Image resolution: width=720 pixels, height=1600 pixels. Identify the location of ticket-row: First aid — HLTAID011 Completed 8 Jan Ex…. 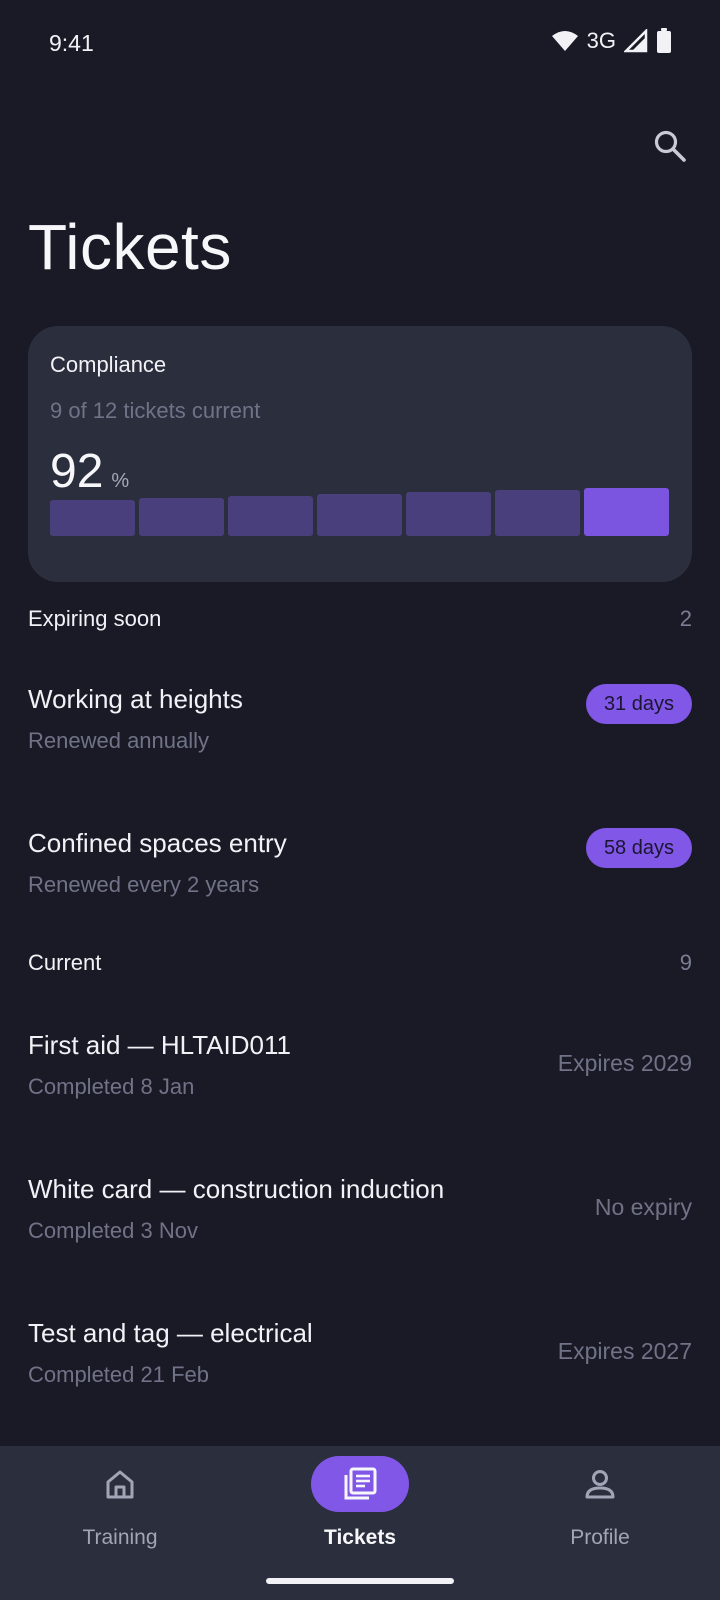
(360, 1080).